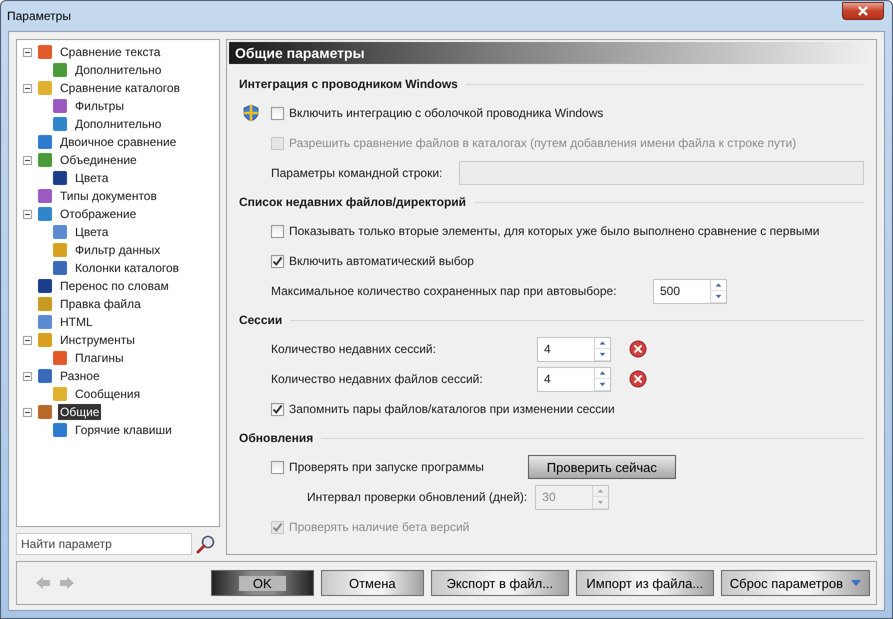 This screenshot has height=619, width=893. What do you see at coordinates (108, 196) in the screenshot?
I see `tree-item: Типы документов` at bounding box center [108, 196].